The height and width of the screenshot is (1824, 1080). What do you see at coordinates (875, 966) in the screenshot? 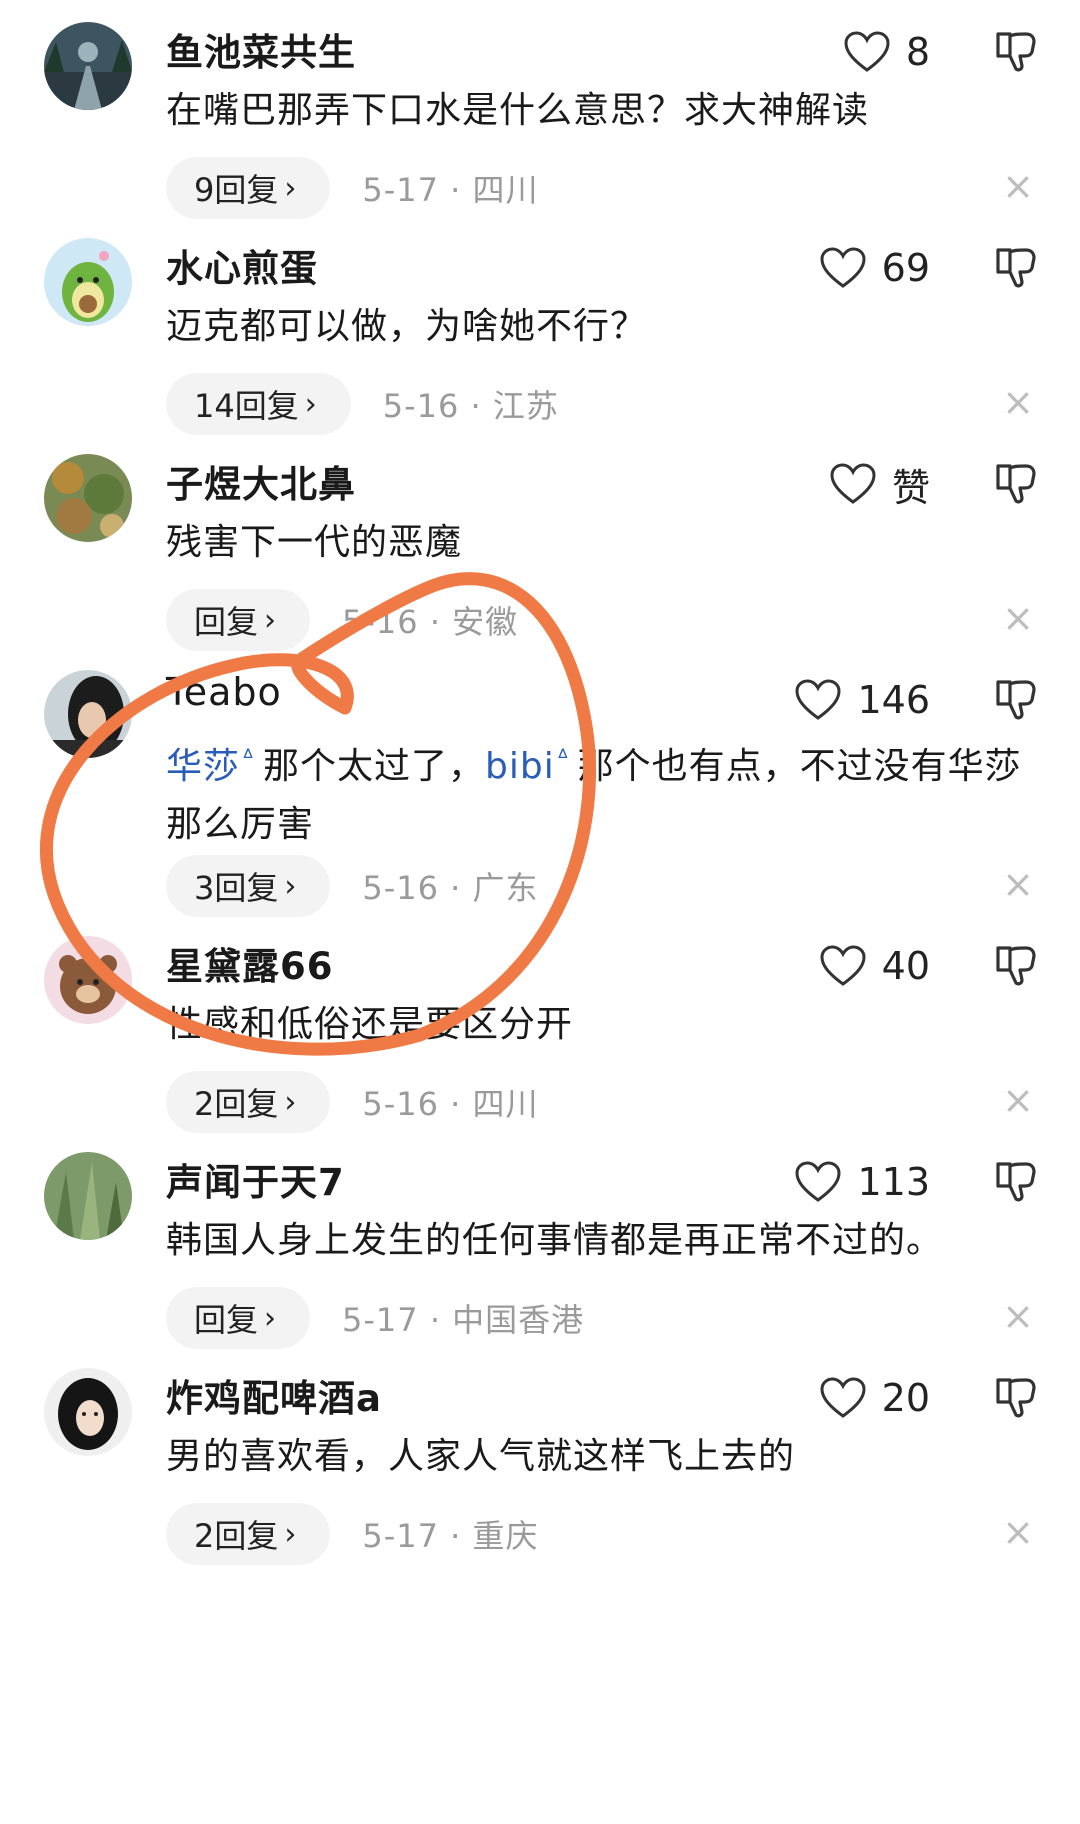
I see `like-button: 40` at bounding box center [875, 966].